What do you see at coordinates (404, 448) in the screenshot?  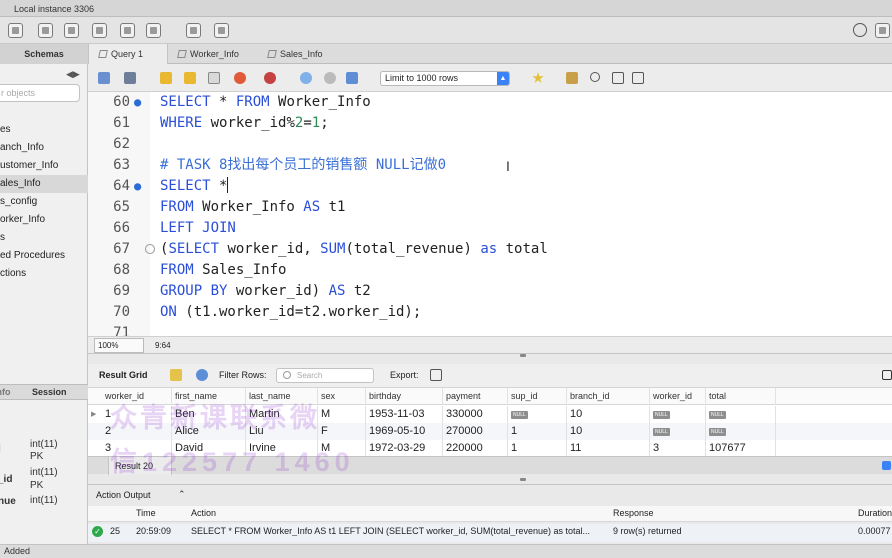 I see `table-cell: 1972-03-29` at bounding box center [404, 448].